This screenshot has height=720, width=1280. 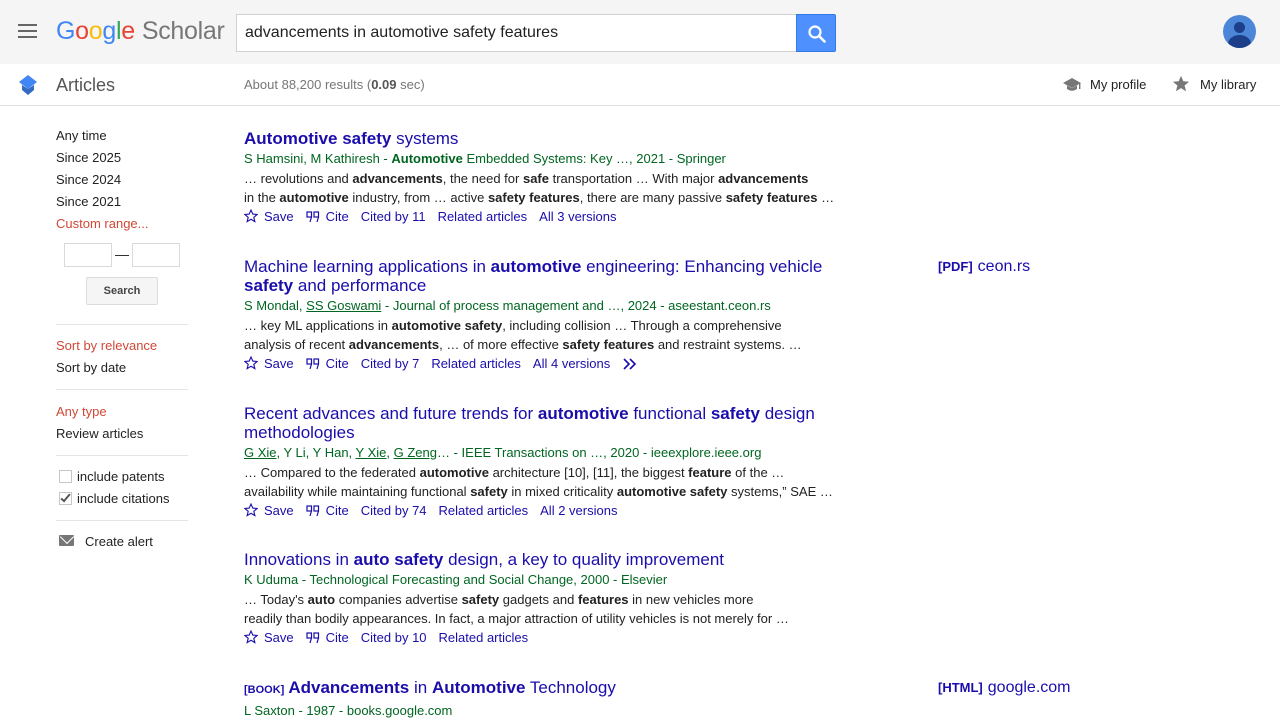 What do you see at coordinates (371, 452) in the screenshot?
I see `author-link: Y Xie` at bounding box center [371, 452].